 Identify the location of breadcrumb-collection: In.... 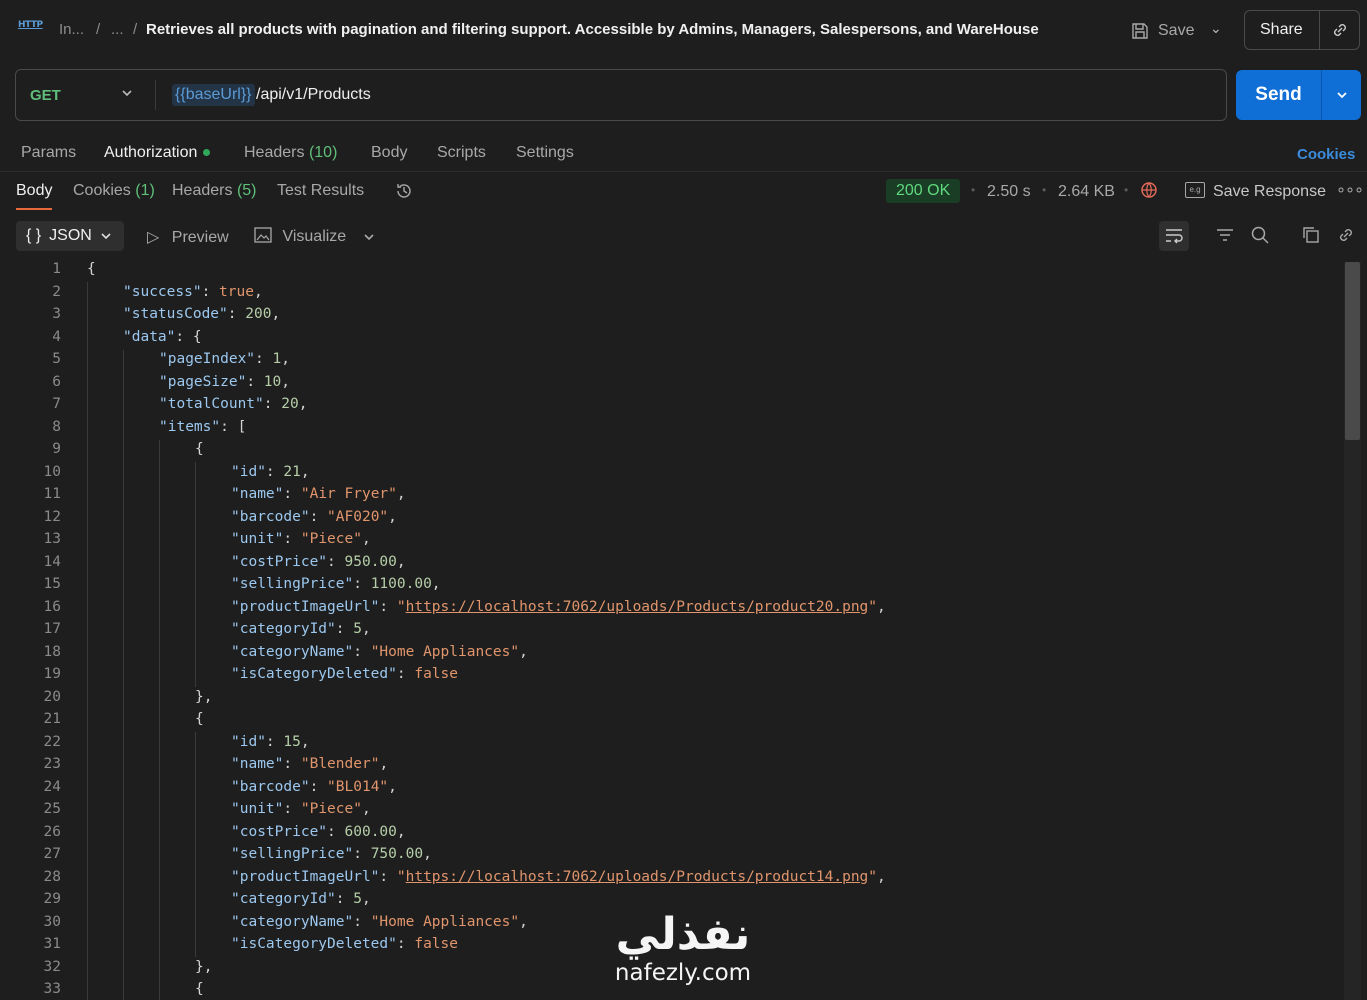
(71, 29).